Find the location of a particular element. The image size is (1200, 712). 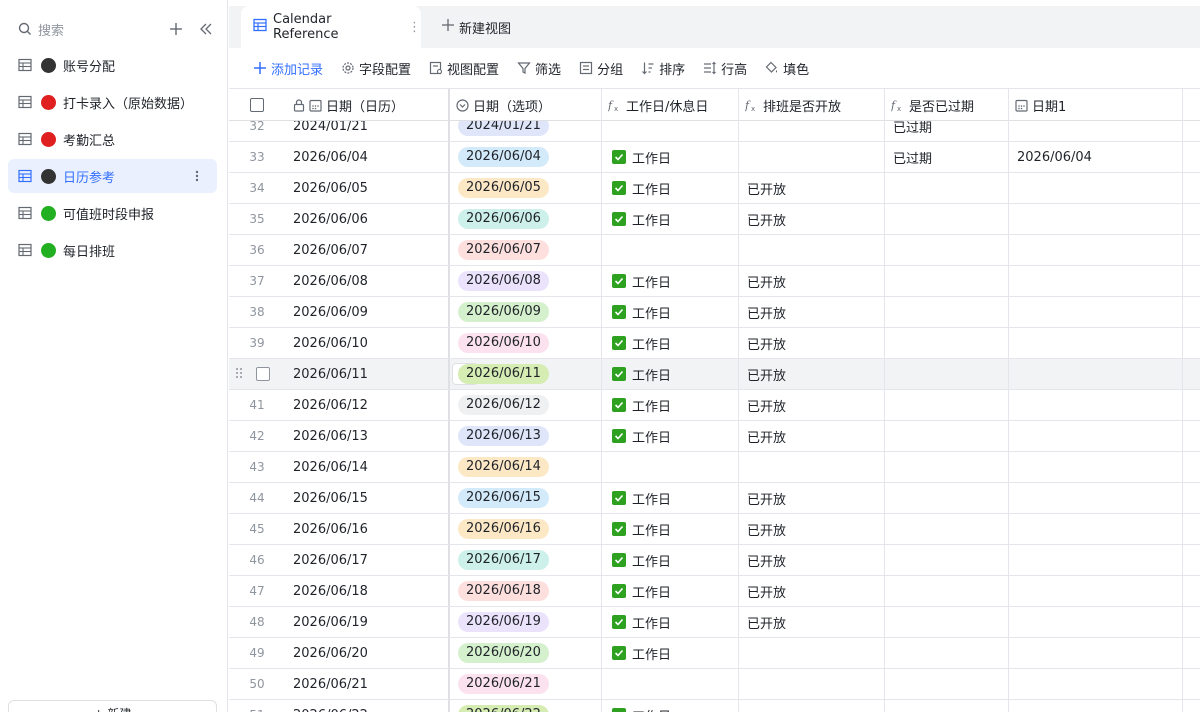

table-row: 51 2026/06/22 2026/06/22 工作日 is located at coordinates (714, 706).